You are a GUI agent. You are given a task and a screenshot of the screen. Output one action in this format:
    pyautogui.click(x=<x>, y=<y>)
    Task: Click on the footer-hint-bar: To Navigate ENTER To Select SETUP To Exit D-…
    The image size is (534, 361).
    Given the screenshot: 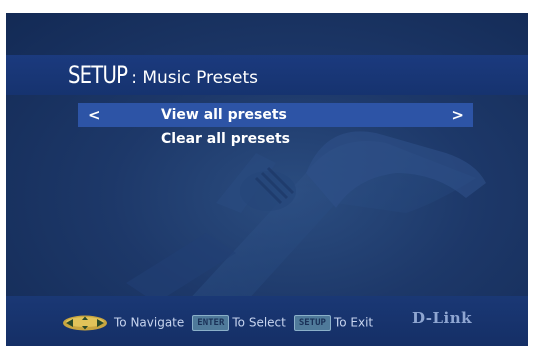 What is the action you would take?
    pyautogui.click(x=267, y=321)
    